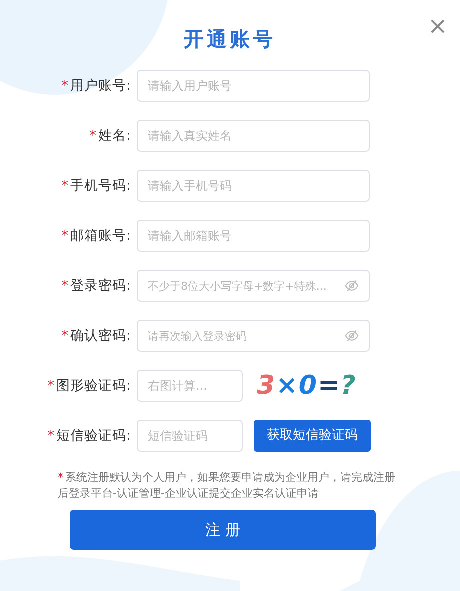 The width and height of the screenshot is (460, 591). Describe the element at coordinates (96, 336) in the screenshot. I see `field-label: *确认密码:` at that location.